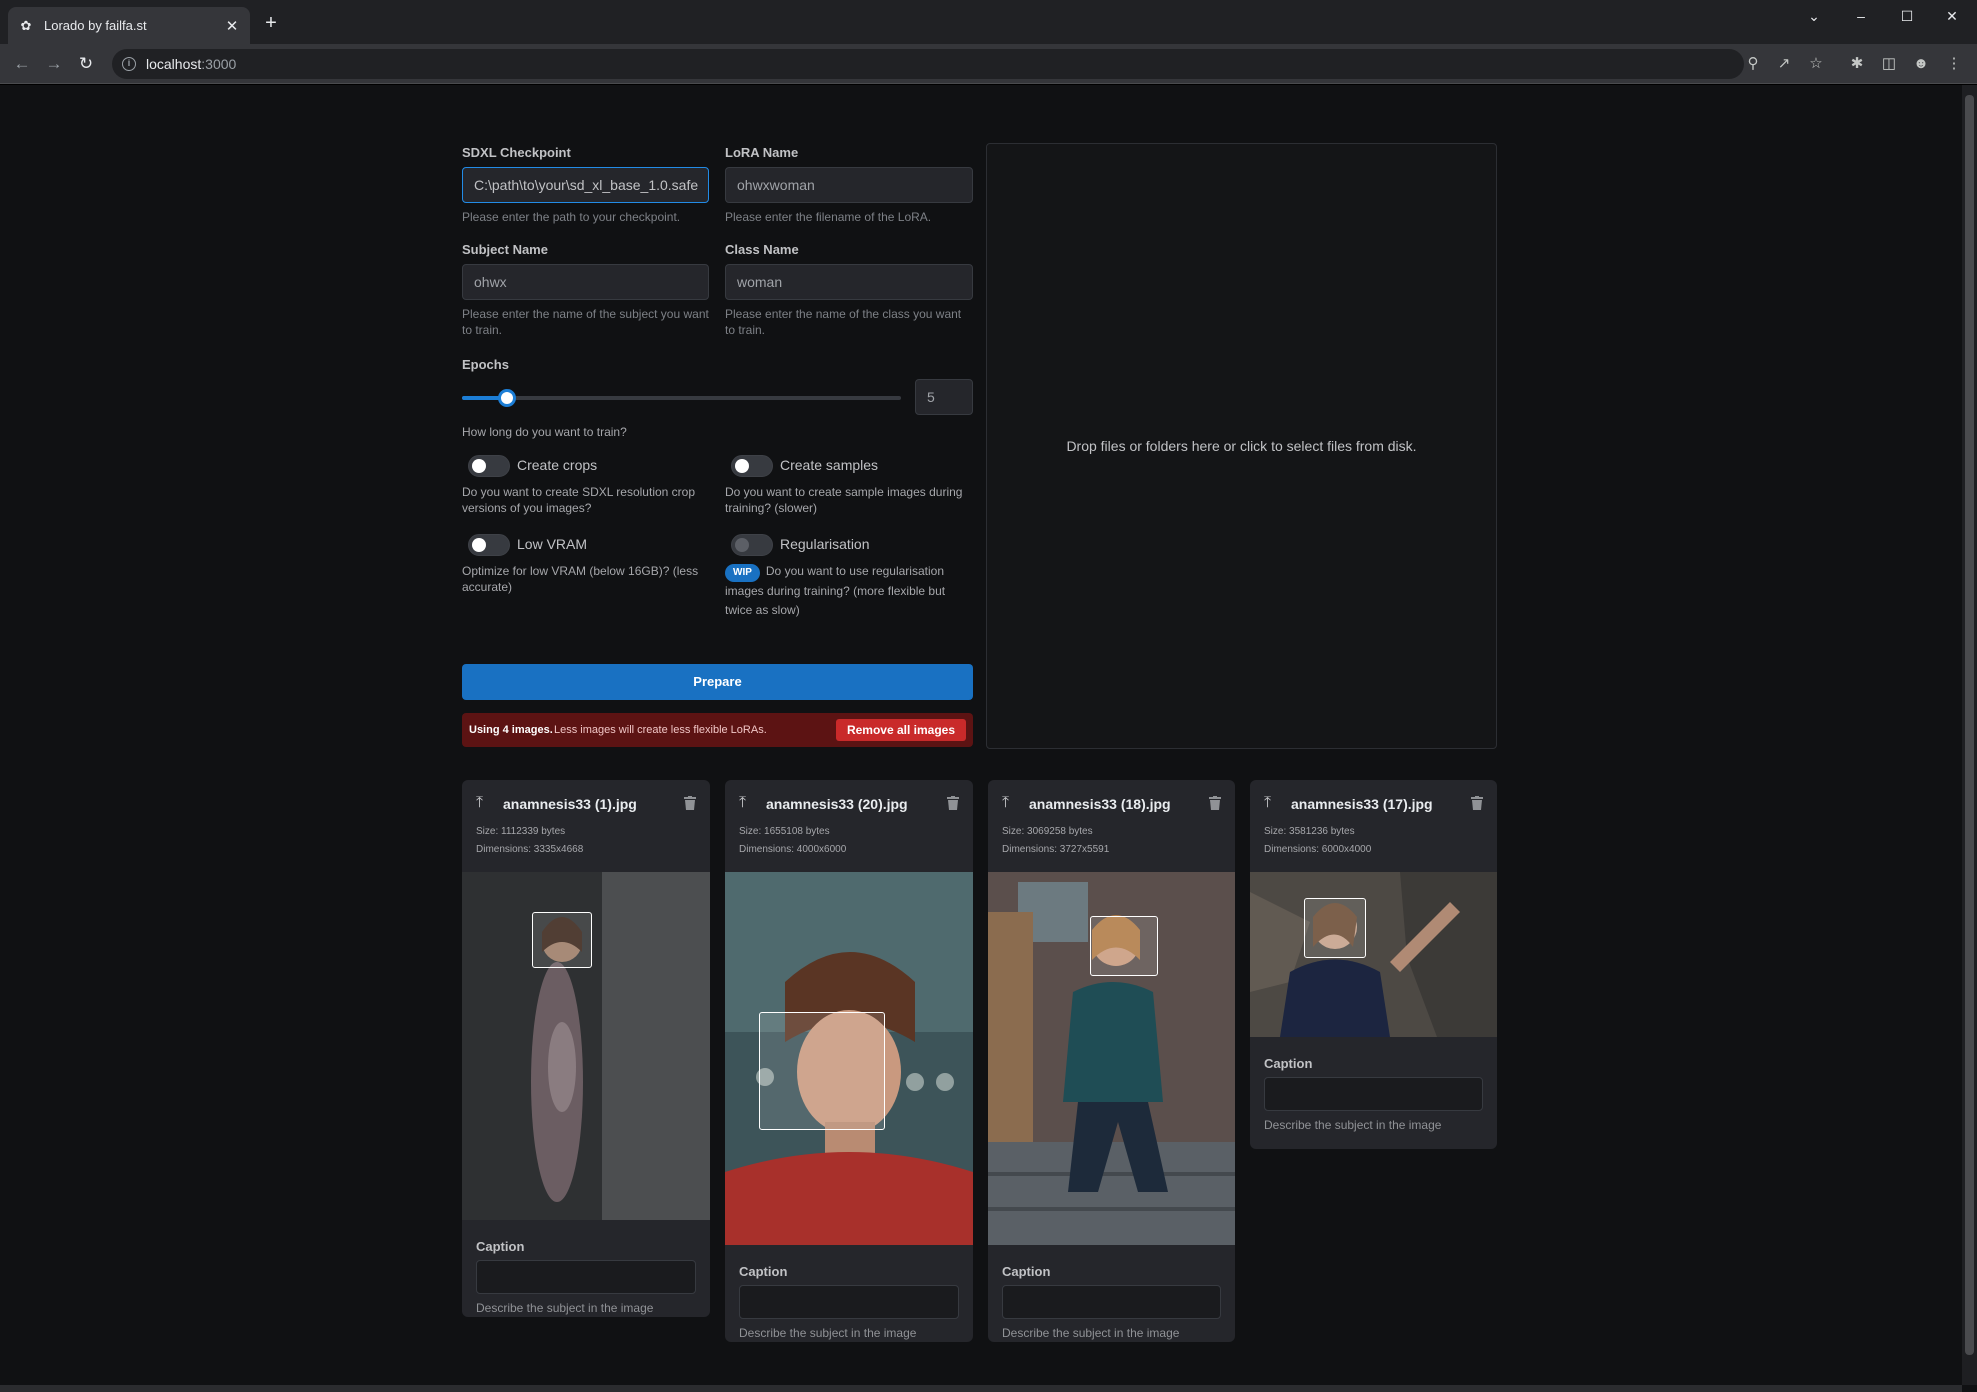 Image resolution: width=1977 pixels, height=1392 pixels. What do you see at coordinates (849, 282) in the screenshot?
I see `class-name-input: woman` at bounding box center [849, 282].